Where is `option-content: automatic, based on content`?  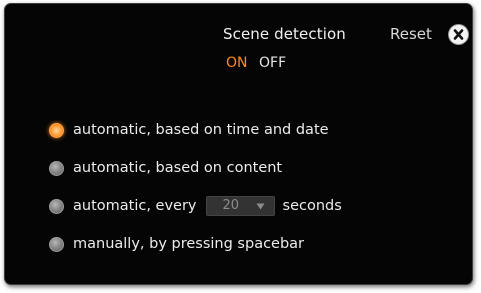 option-content: automatic, based on content is located at coordinates (165, 168).